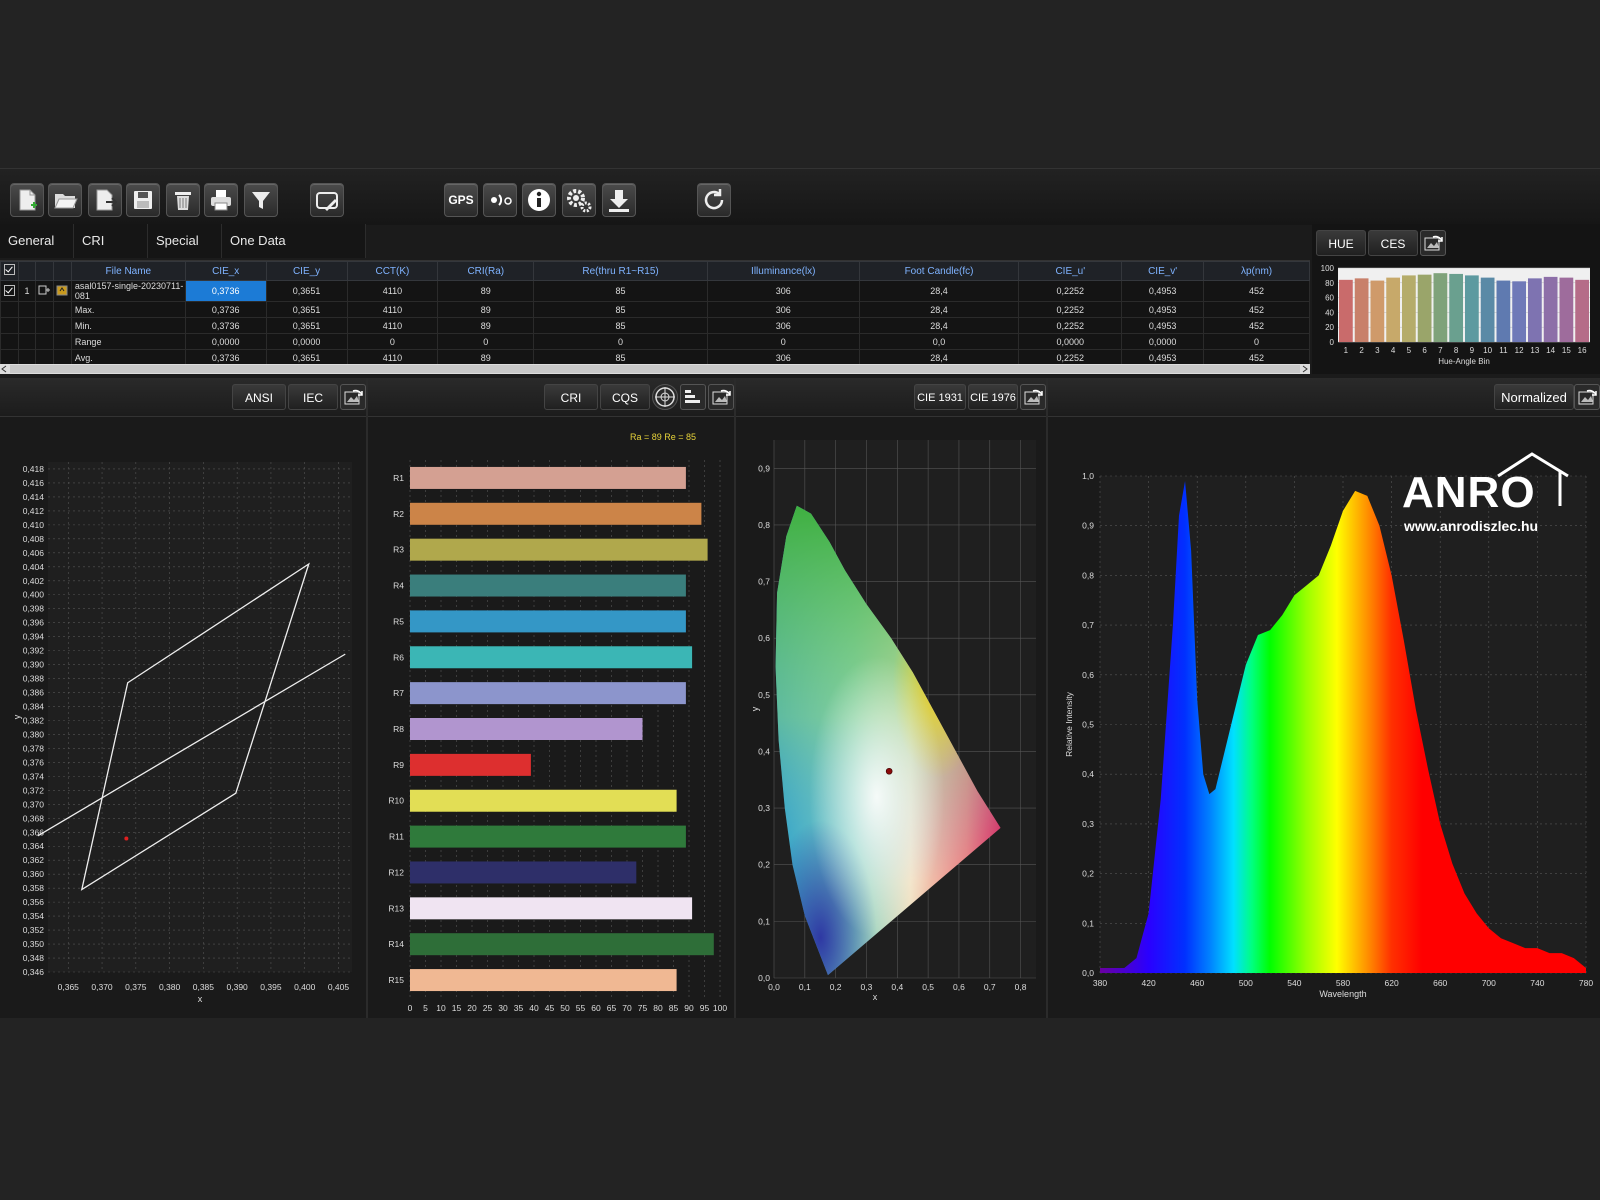  What do you see at coordinates (993, 397) in the screenshot?
I see `cie-1976-button: CIE 1976` at bounding box center [993, 397].